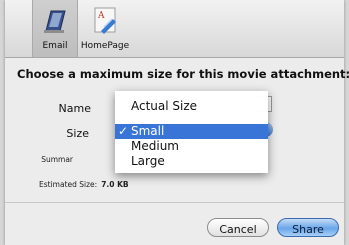  Describe the element at coordinates (148, 161) in the screenshot. I see `menu-item-label: Large` at that location.